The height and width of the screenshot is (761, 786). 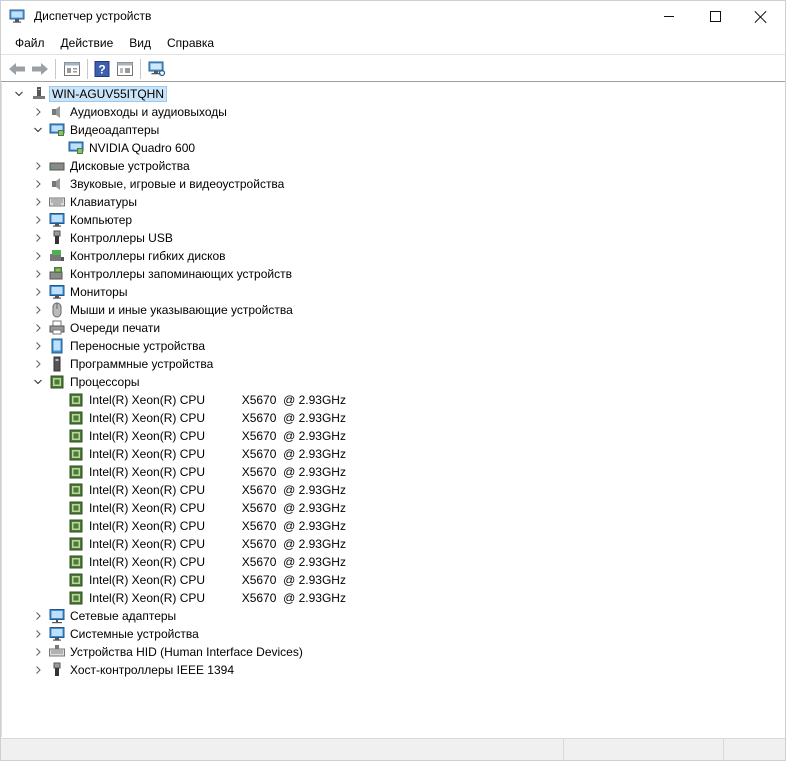 I want to click on scan-hardware-button, so click(x=157, y=69).